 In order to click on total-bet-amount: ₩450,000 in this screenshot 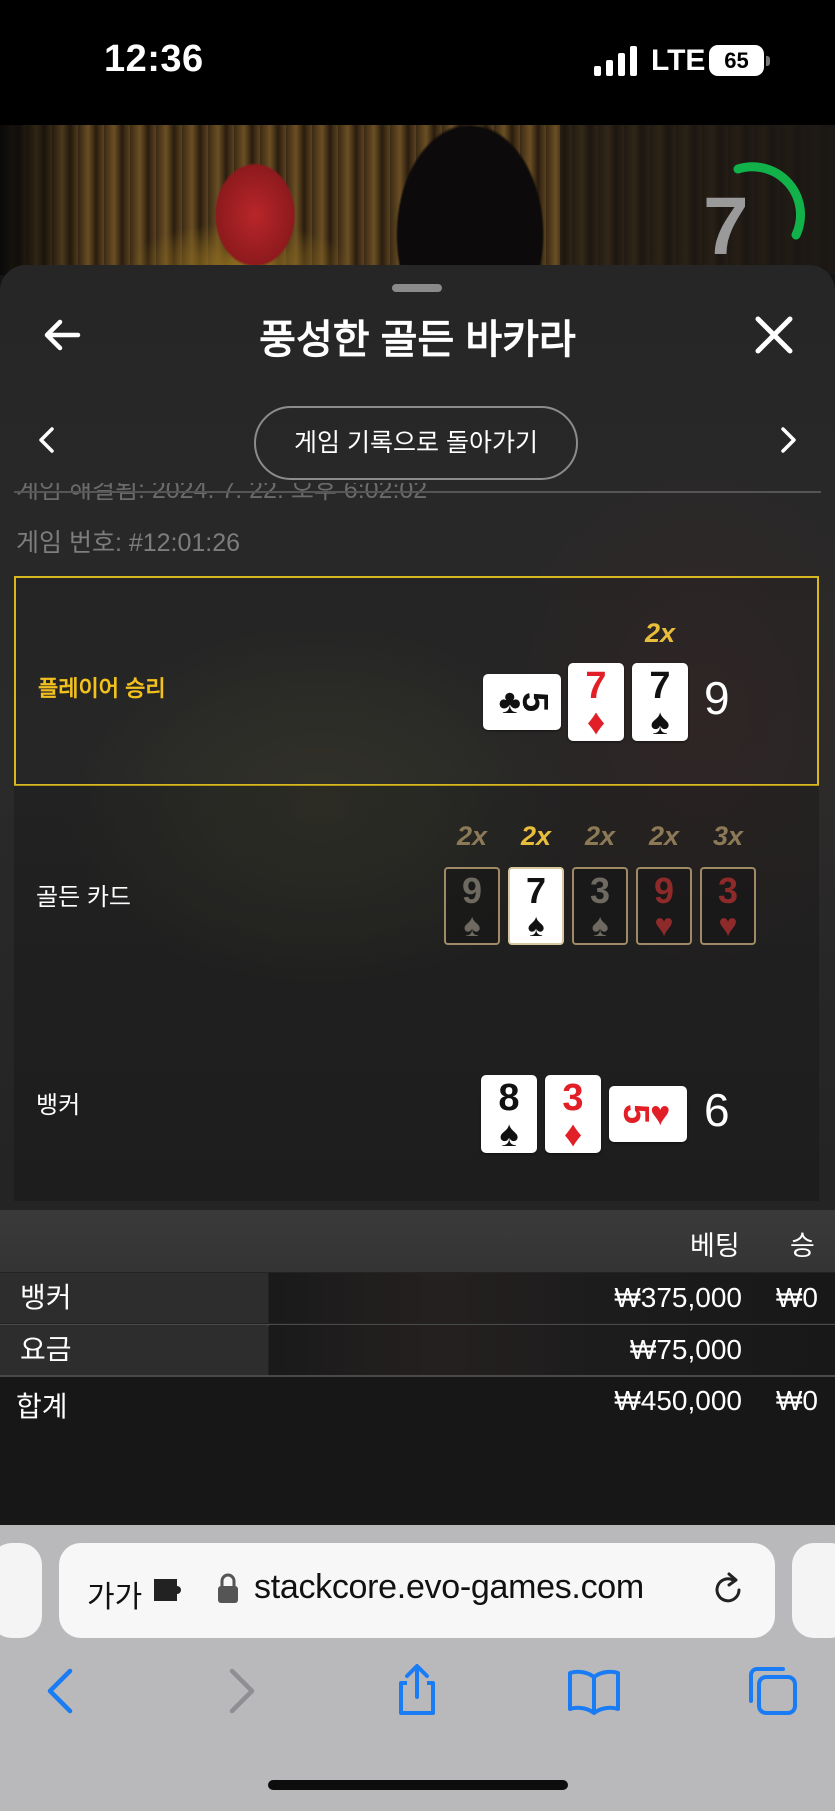, I will do `click(678, 1400)`.